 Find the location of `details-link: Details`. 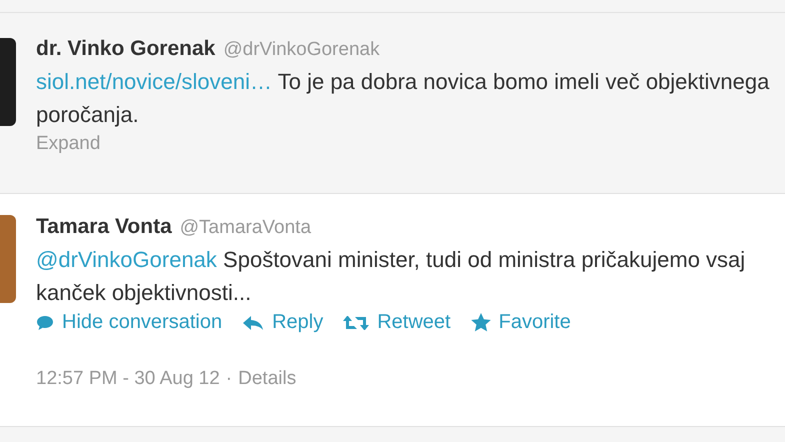

details-link: Details is located at coordinates (267, 379).